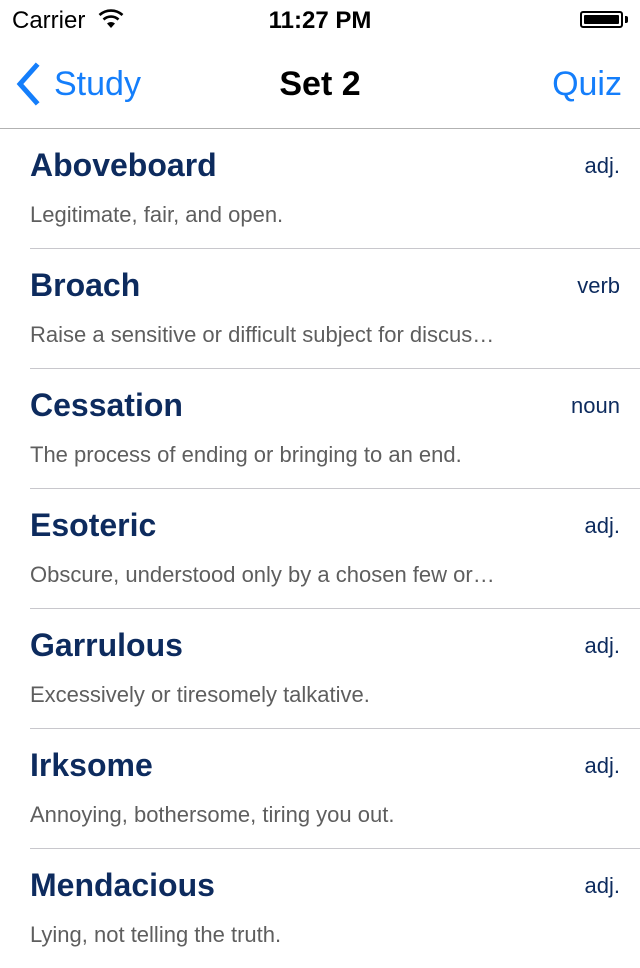 The width and height of the screenshot is (640, 968). I want to click on word-definition: Excessively or tiresomely talkative., so click(200, 694).